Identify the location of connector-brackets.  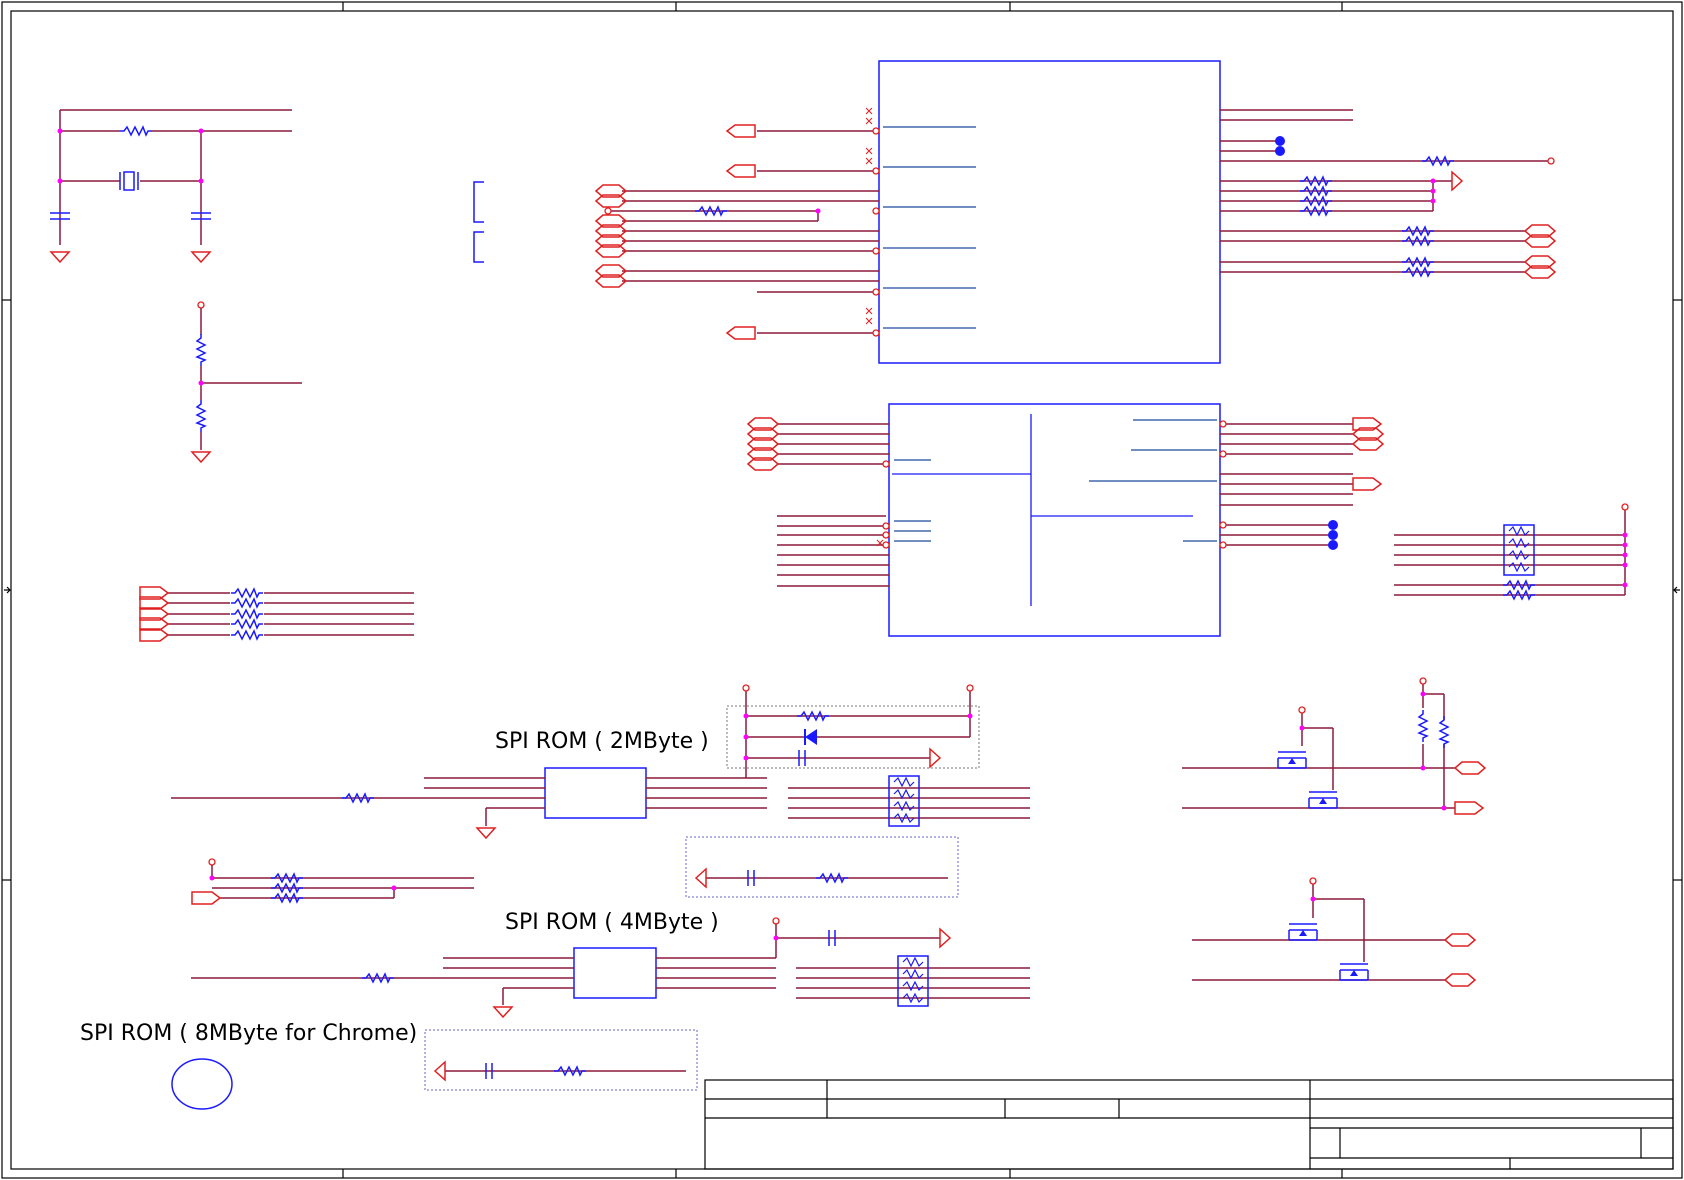
(478, 222).